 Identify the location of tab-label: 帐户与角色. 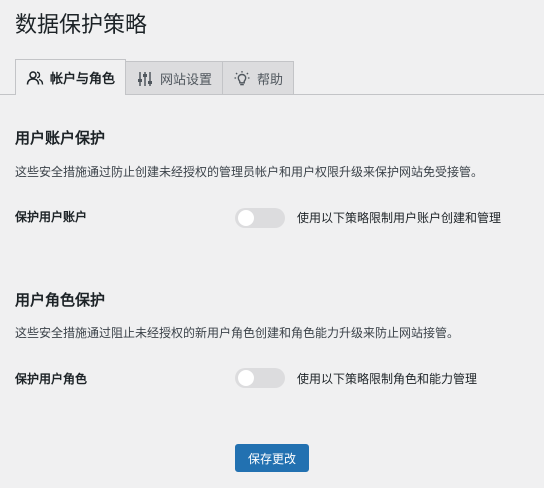
(83, 79).